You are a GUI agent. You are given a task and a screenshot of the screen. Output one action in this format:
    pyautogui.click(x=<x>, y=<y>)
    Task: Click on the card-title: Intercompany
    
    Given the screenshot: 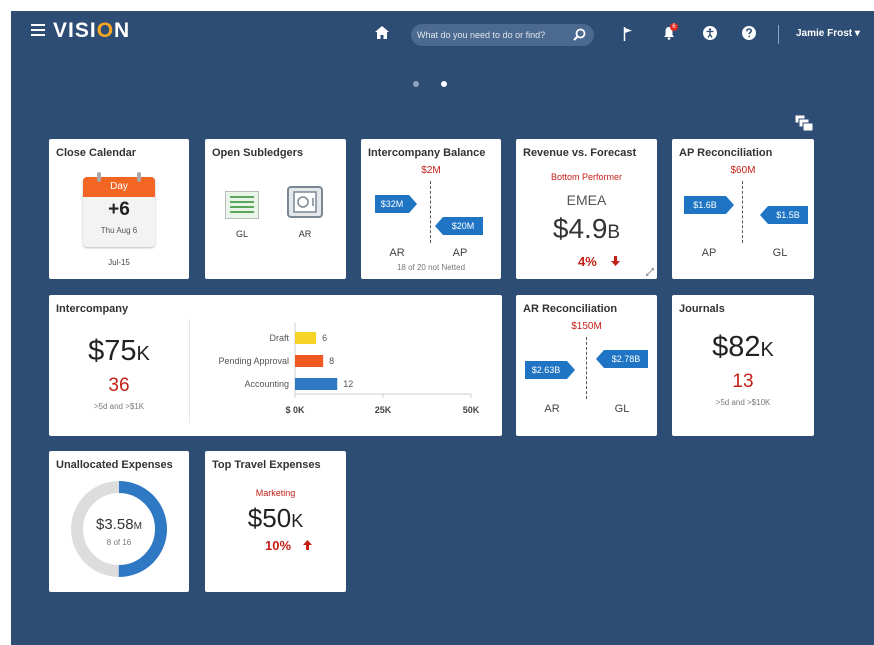 What is the action you would take?
    pyautogui.click(x=92, y=309)
    